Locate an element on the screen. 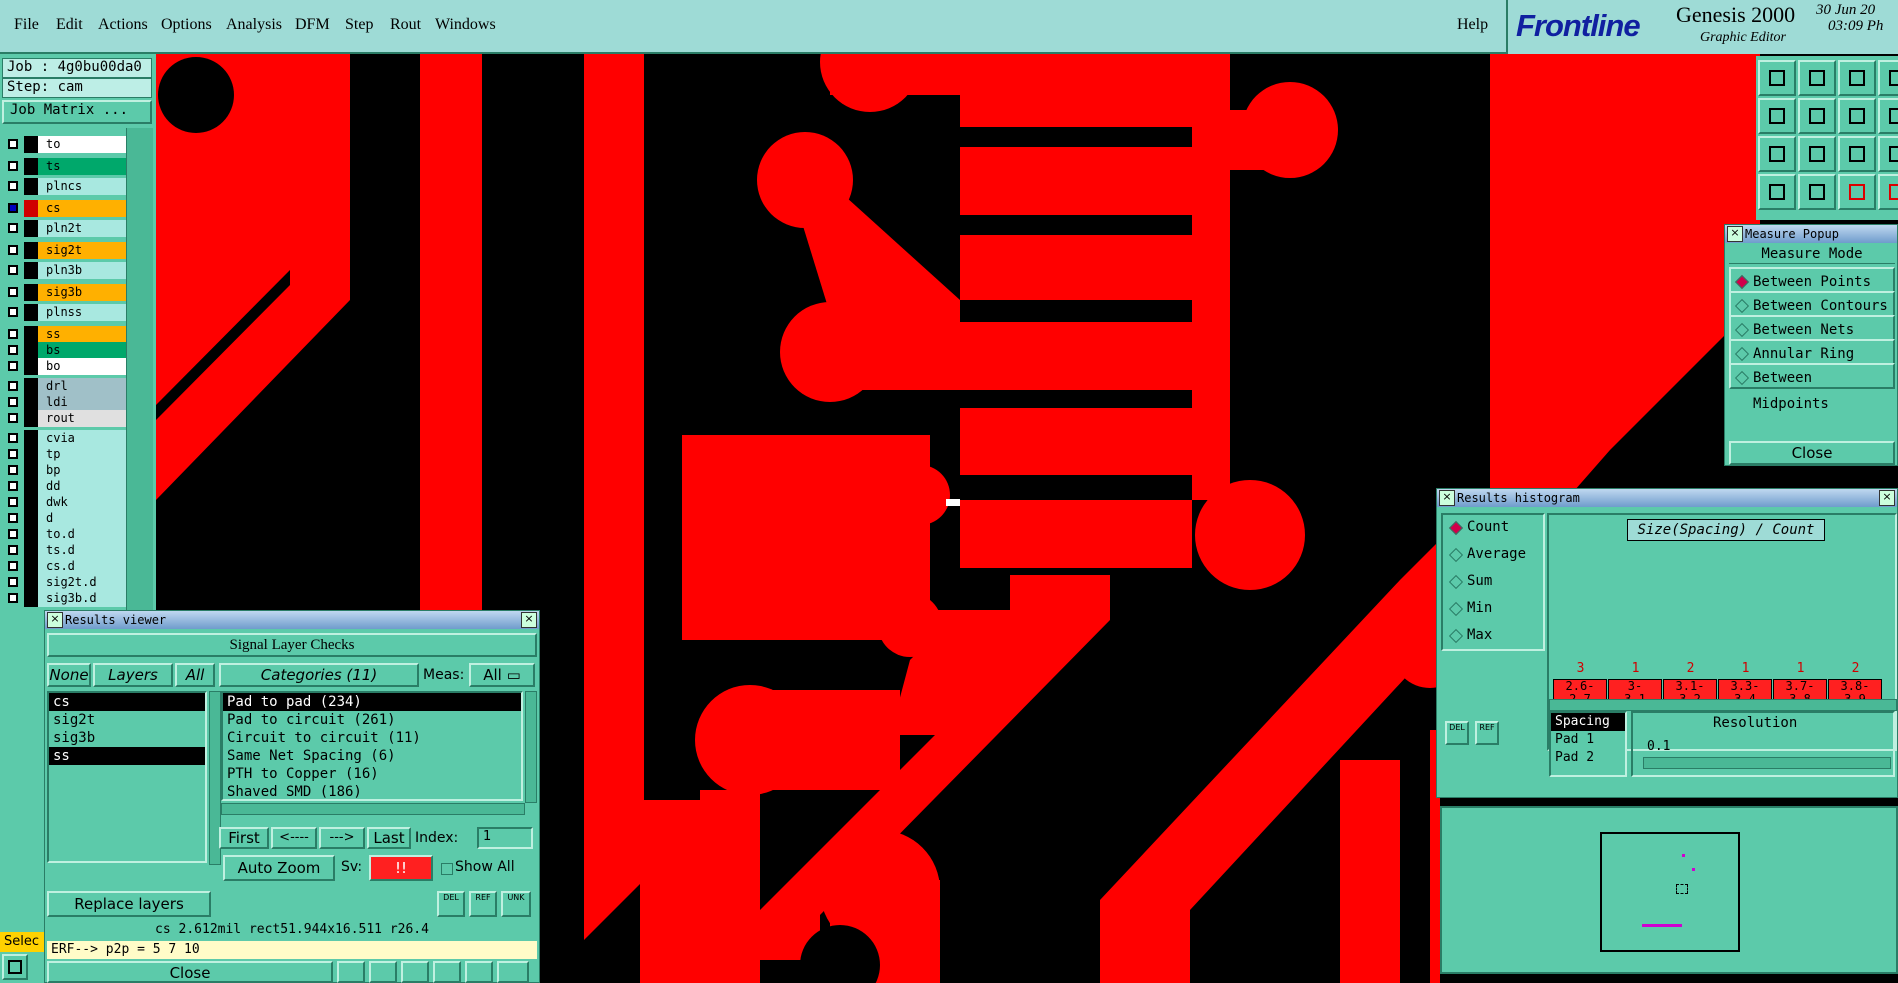 The image size is (1898, 983). last-button: Last is located at coordinates (389, 838).